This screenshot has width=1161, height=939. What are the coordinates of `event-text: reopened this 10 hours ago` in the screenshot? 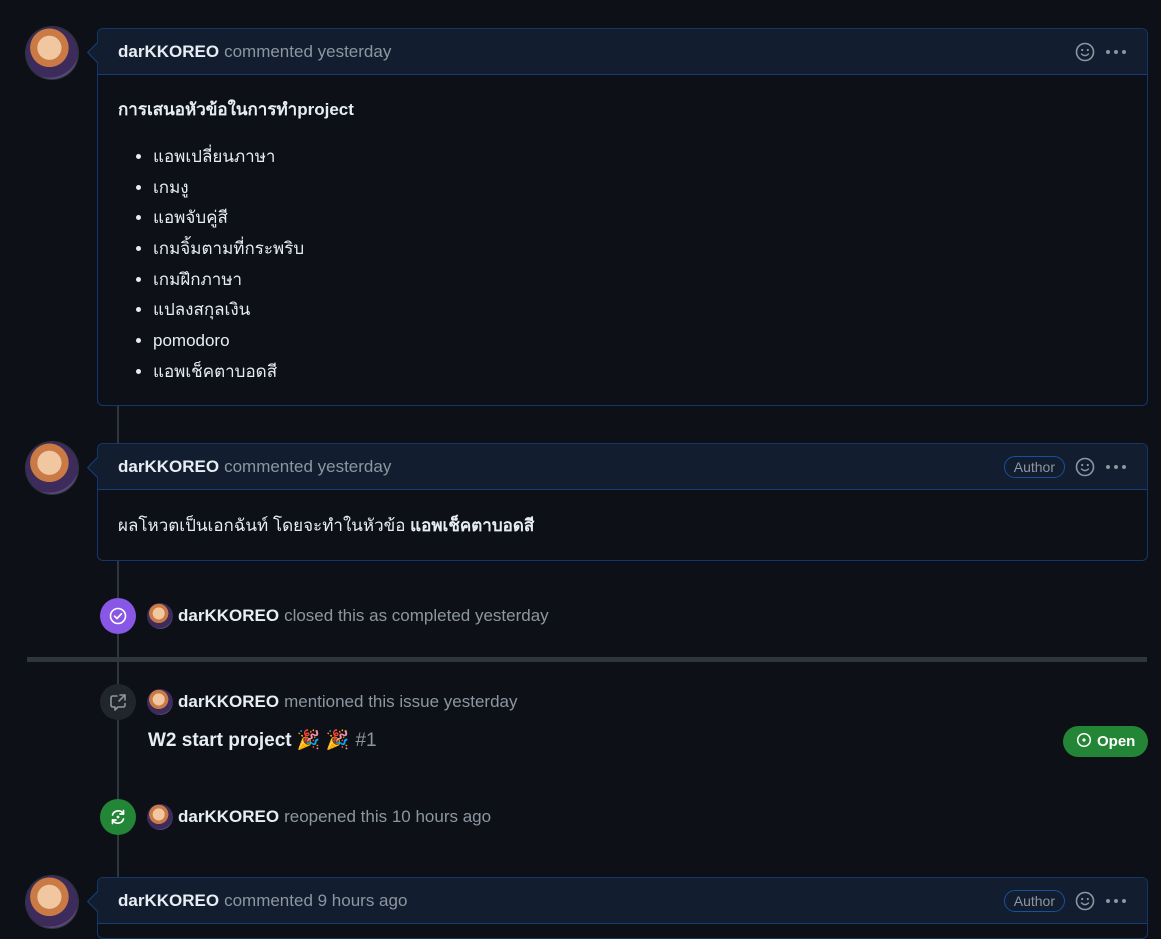 It's located at (388, 816).